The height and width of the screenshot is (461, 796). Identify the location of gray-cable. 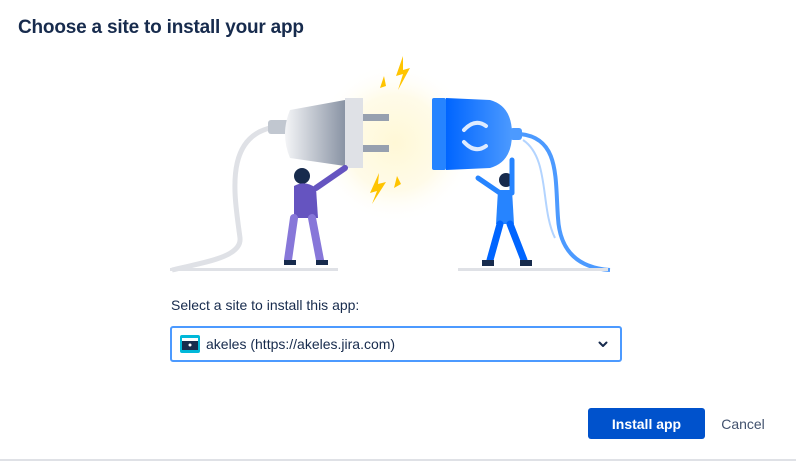
(228, 198).